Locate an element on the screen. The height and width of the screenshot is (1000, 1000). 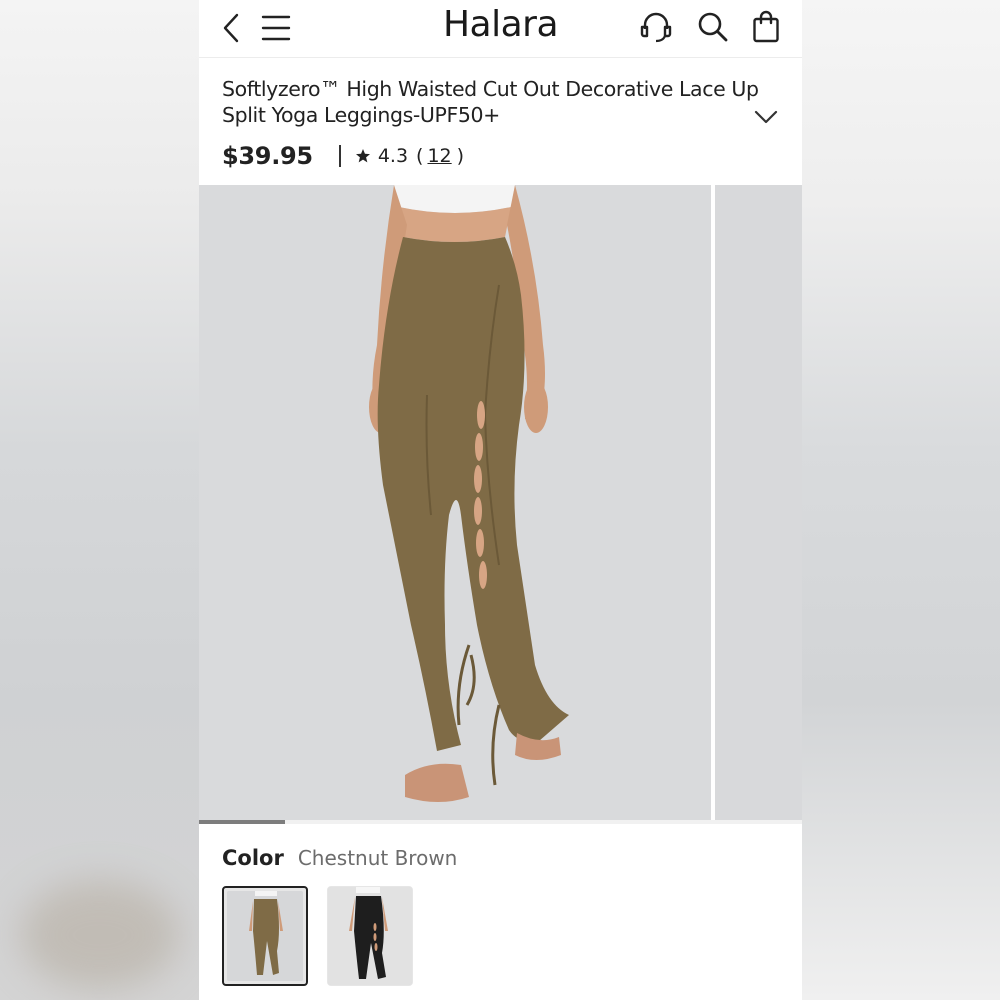
shopping-bag-icon is located at coordinates (766, 26).